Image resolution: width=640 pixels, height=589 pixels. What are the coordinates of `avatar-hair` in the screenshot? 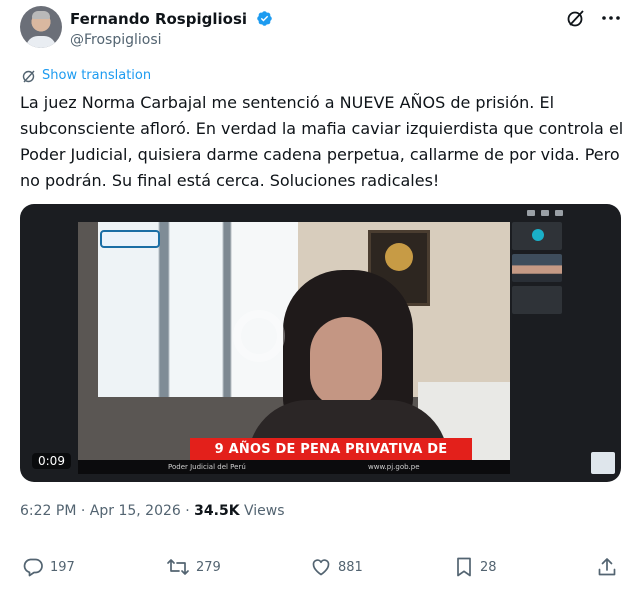 It's located at (41, 15).